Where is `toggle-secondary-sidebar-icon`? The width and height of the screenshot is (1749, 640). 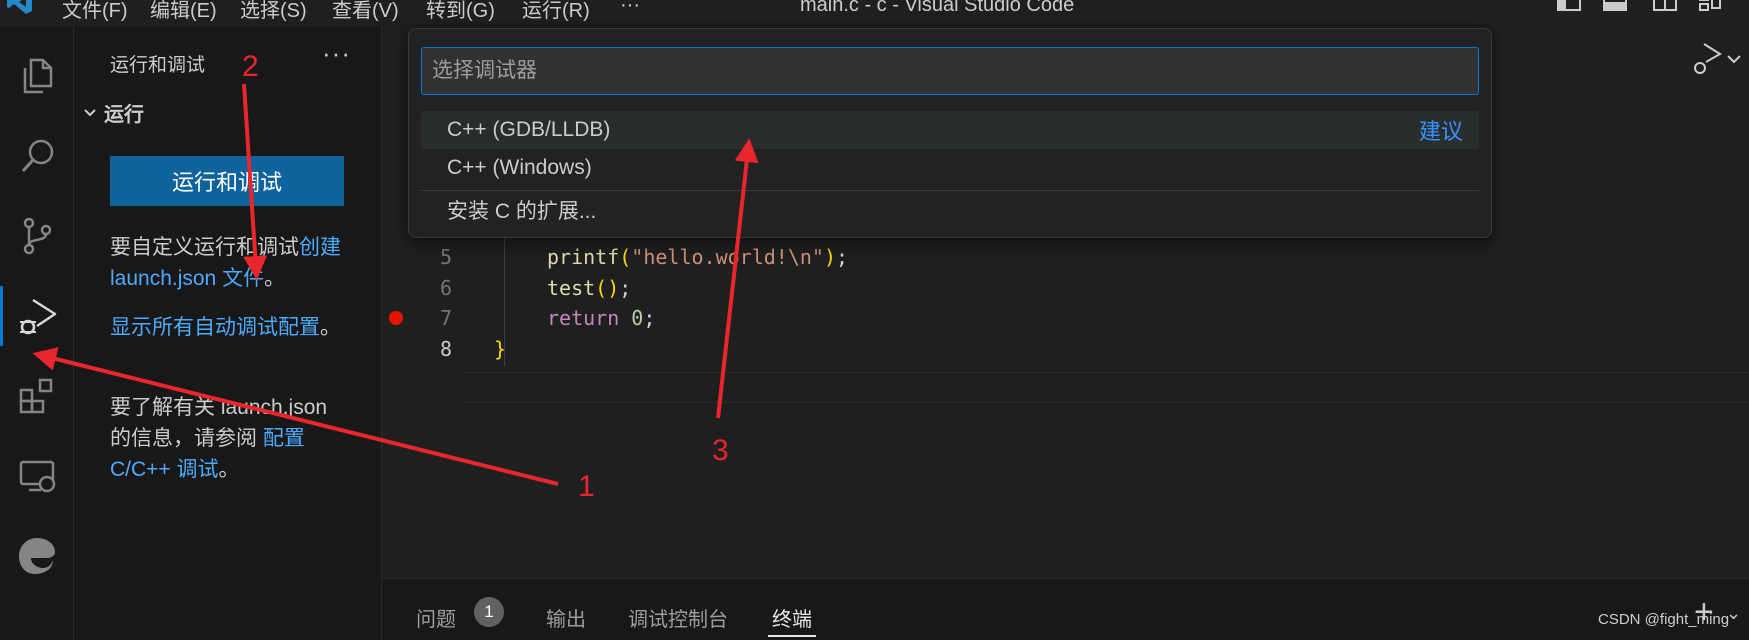
toggle-secondary-sidebar-icon is located at coordinates (1665, 7).